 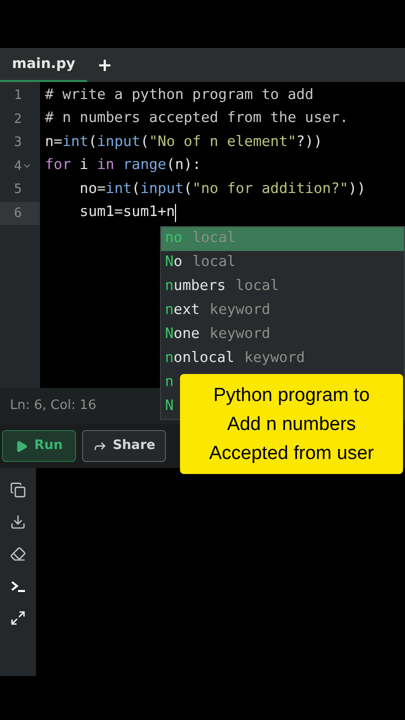 I want to click on line-number: 2, so click(x=18, y=119).